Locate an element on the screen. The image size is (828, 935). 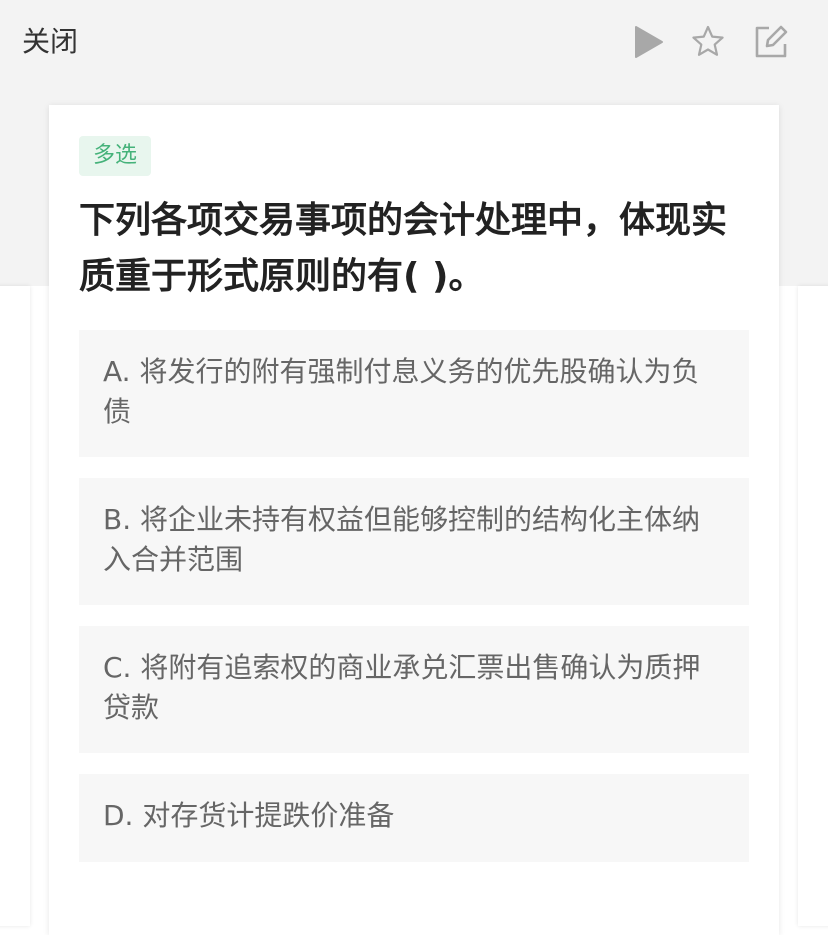
next-card-edge is located at coordinates (813, 606).